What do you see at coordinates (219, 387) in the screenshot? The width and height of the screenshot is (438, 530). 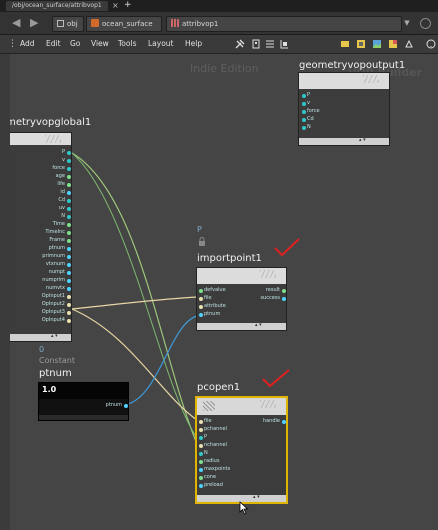 I see `pcopen-node-title: pcopen1` at bounding box center [219, 387].